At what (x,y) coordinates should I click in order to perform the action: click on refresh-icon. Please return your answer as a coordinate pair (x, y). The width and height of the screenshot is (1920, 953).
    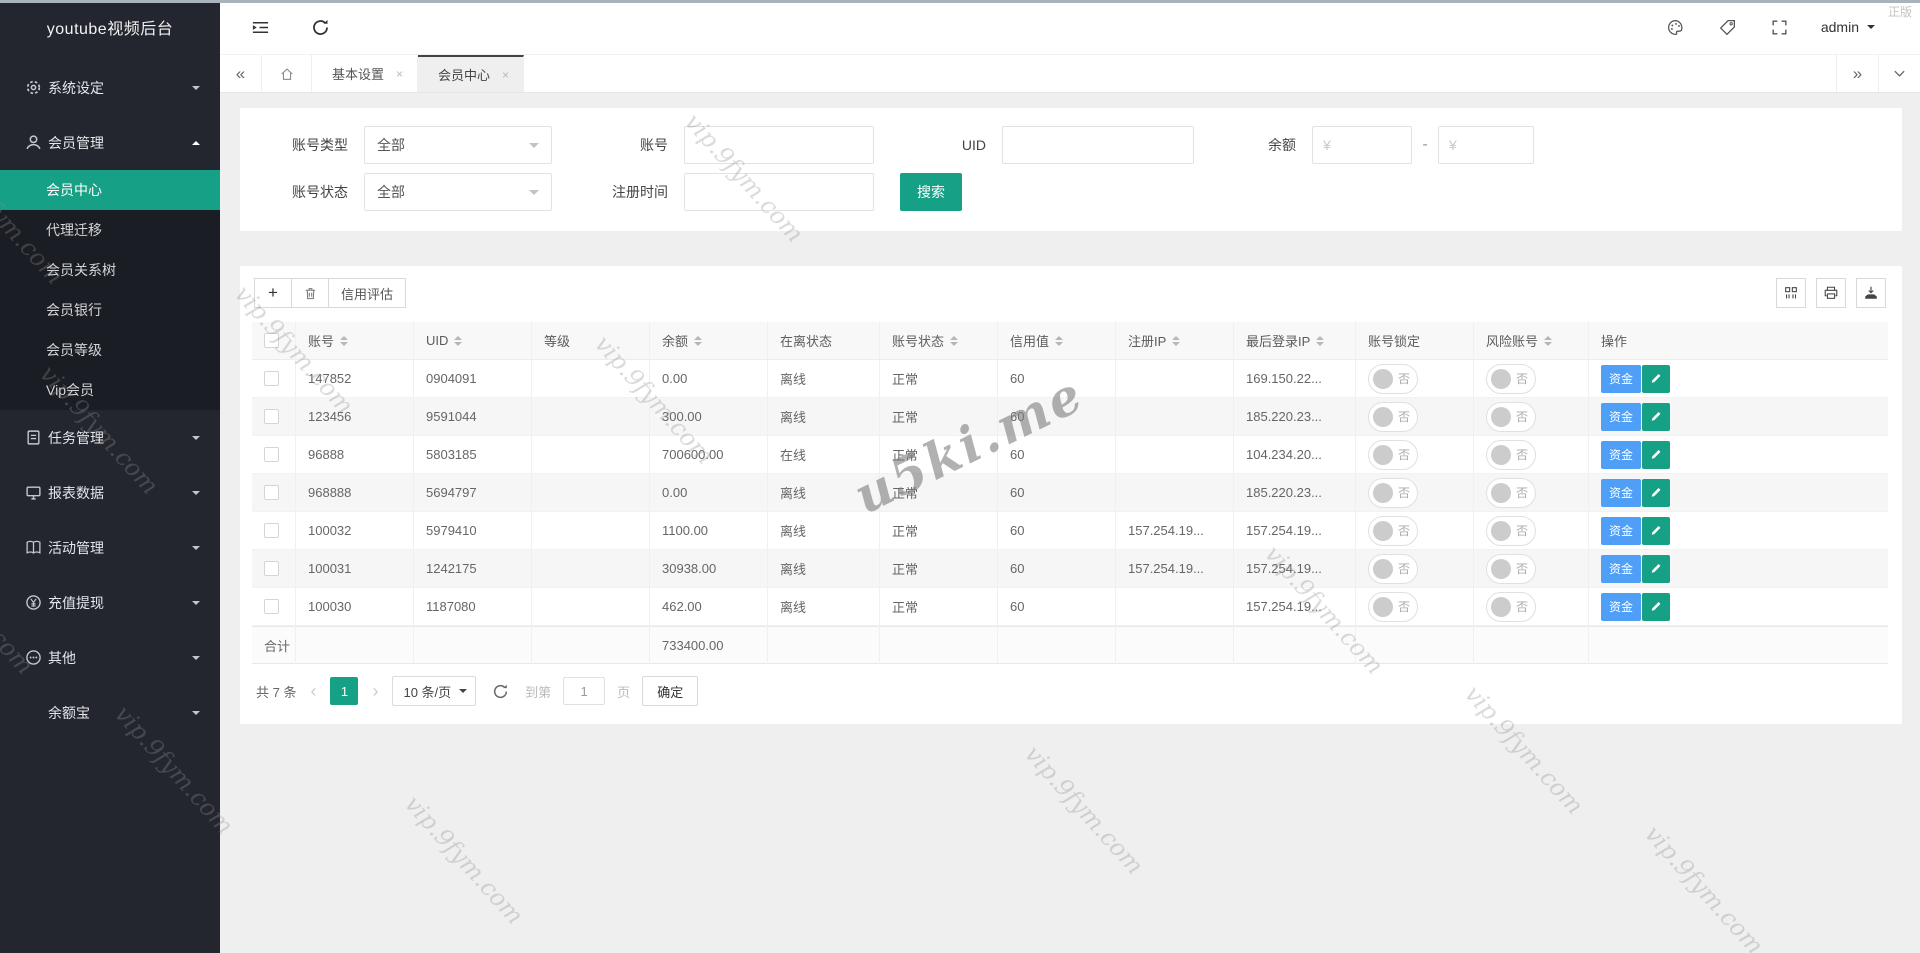
    Looking at the image, I should click on (320, 27).